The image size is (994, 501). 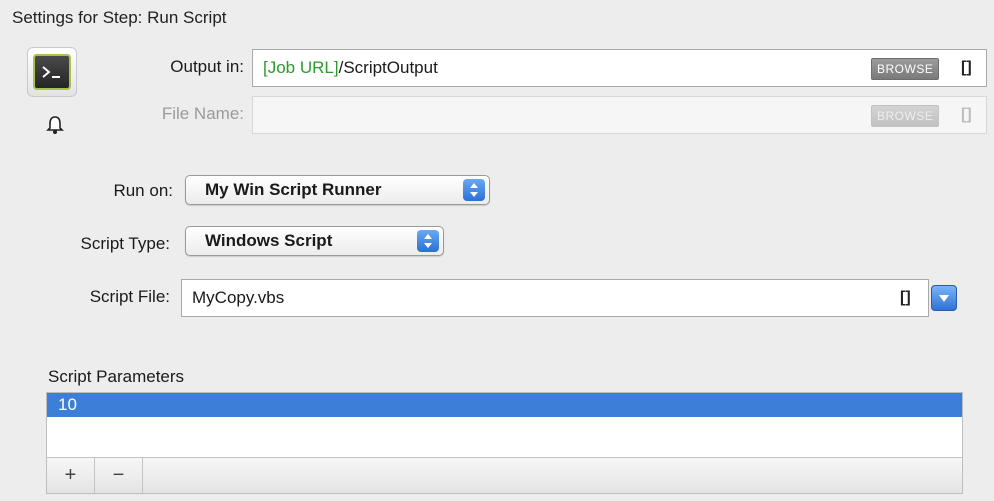 What do you see at coordinates (71, 475) in the screenshot?
I see `add-parameter-button: +` at bounding box center [71, 475].